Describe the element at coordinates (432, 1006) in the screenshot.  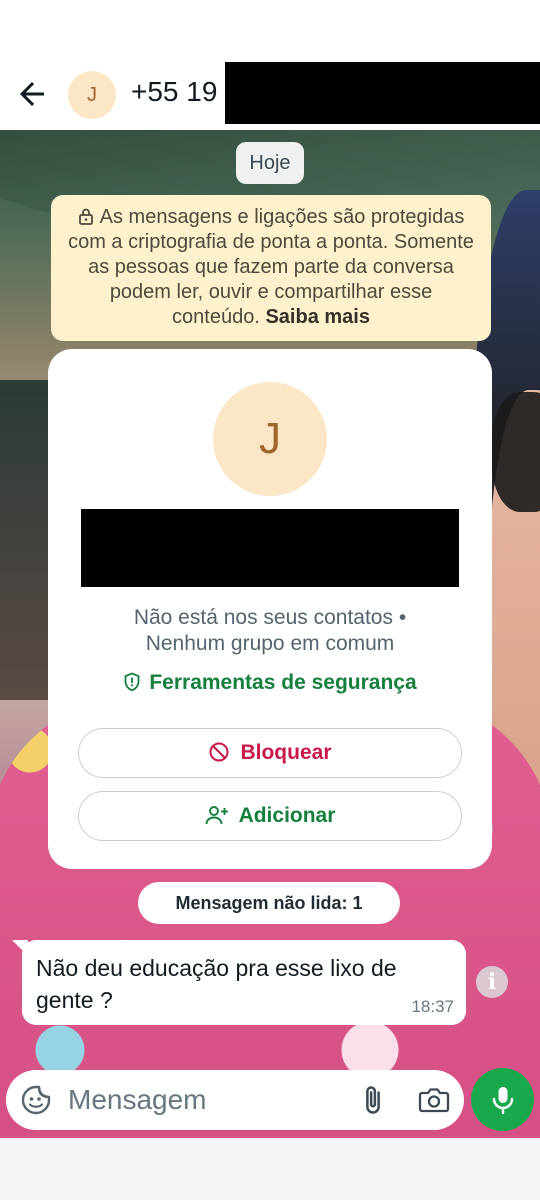
I see `message-time: 18:37` at that location.